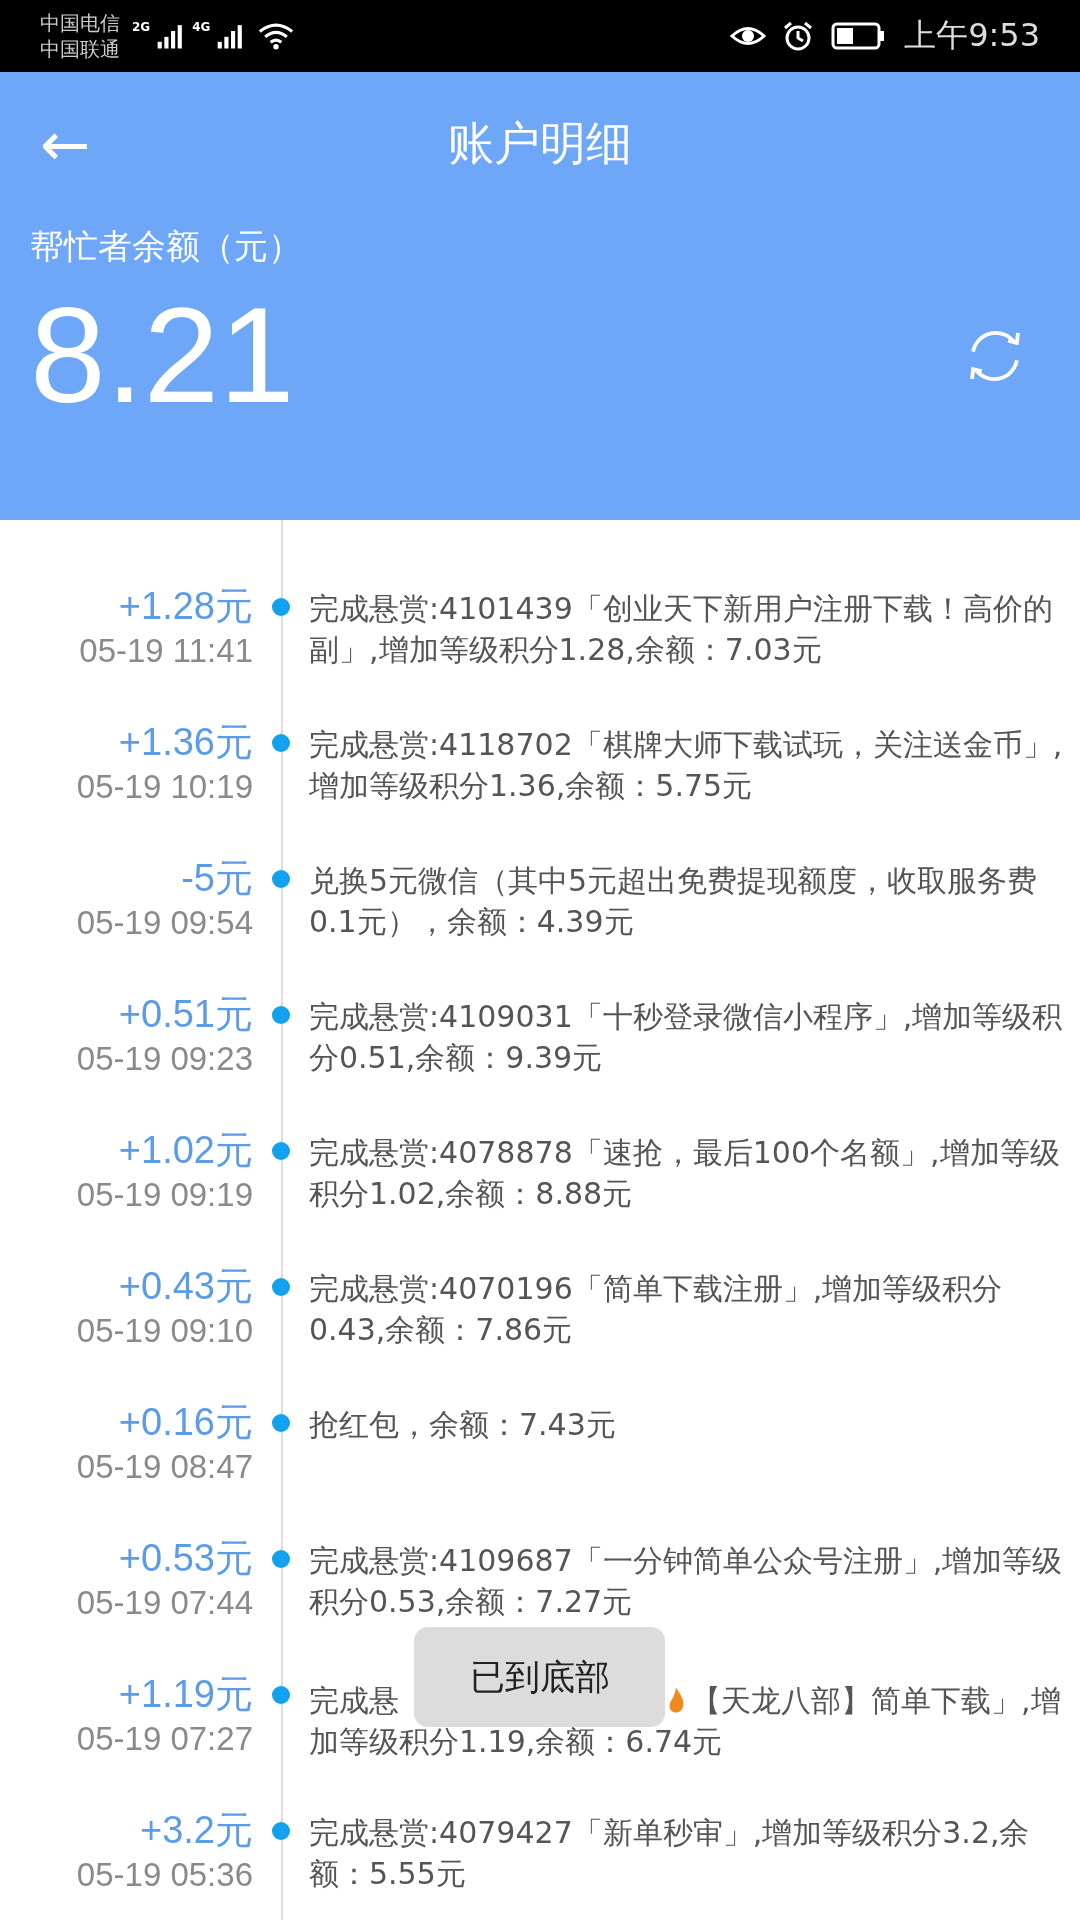  Describe the element at coordinates (276, 36) in the screenshot. I see `wifi-icon` at that location.